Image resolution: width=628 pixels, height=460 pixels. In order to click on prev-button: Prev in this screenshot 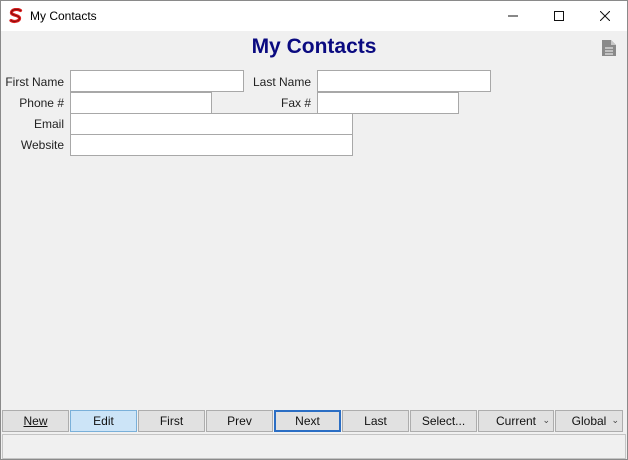, I will do `click(239, 421)`.